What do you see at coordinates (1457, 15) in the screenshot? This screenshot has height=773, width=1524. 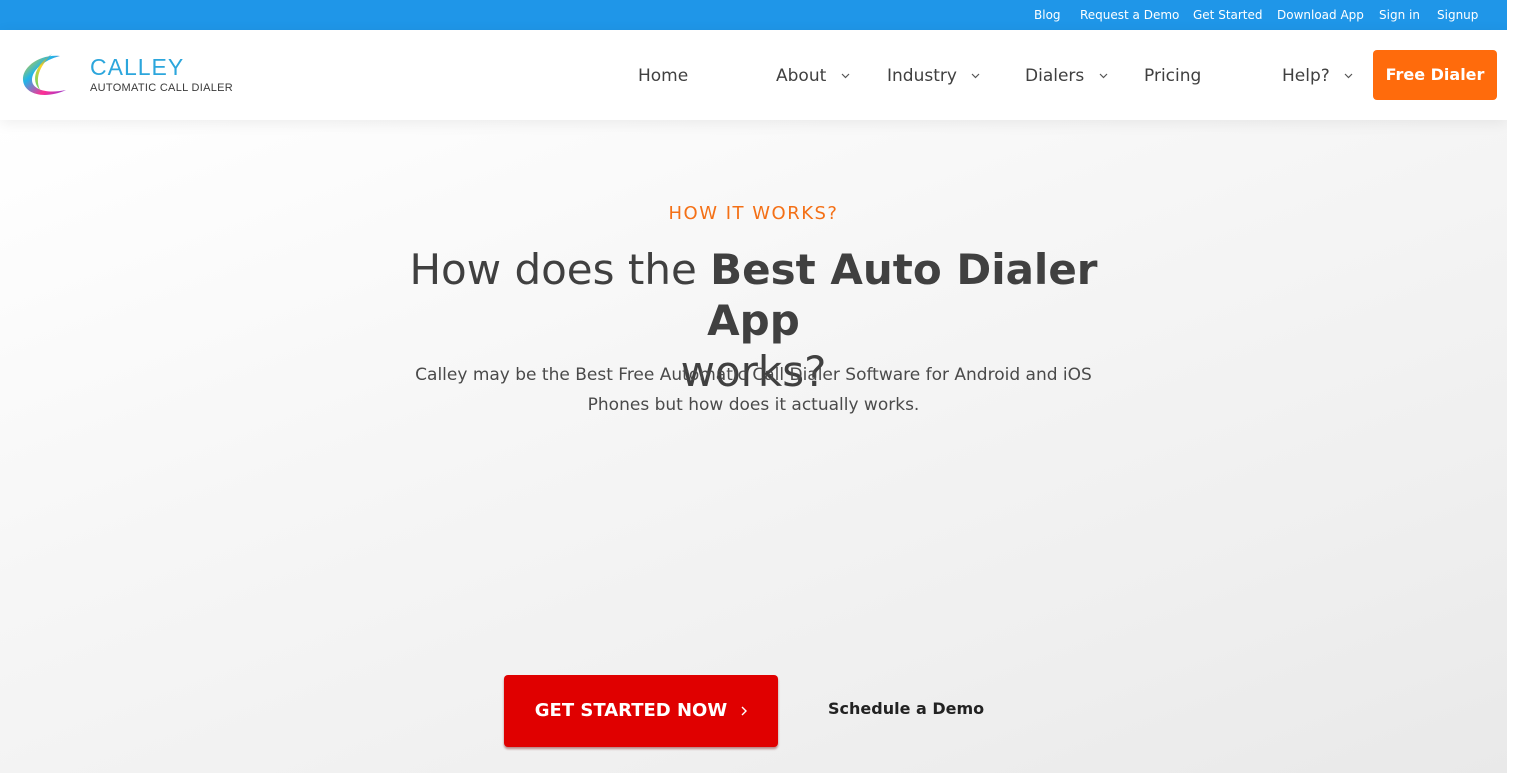 I see `topbar-link-signup: Signup` at bounding box center [1457, 15].